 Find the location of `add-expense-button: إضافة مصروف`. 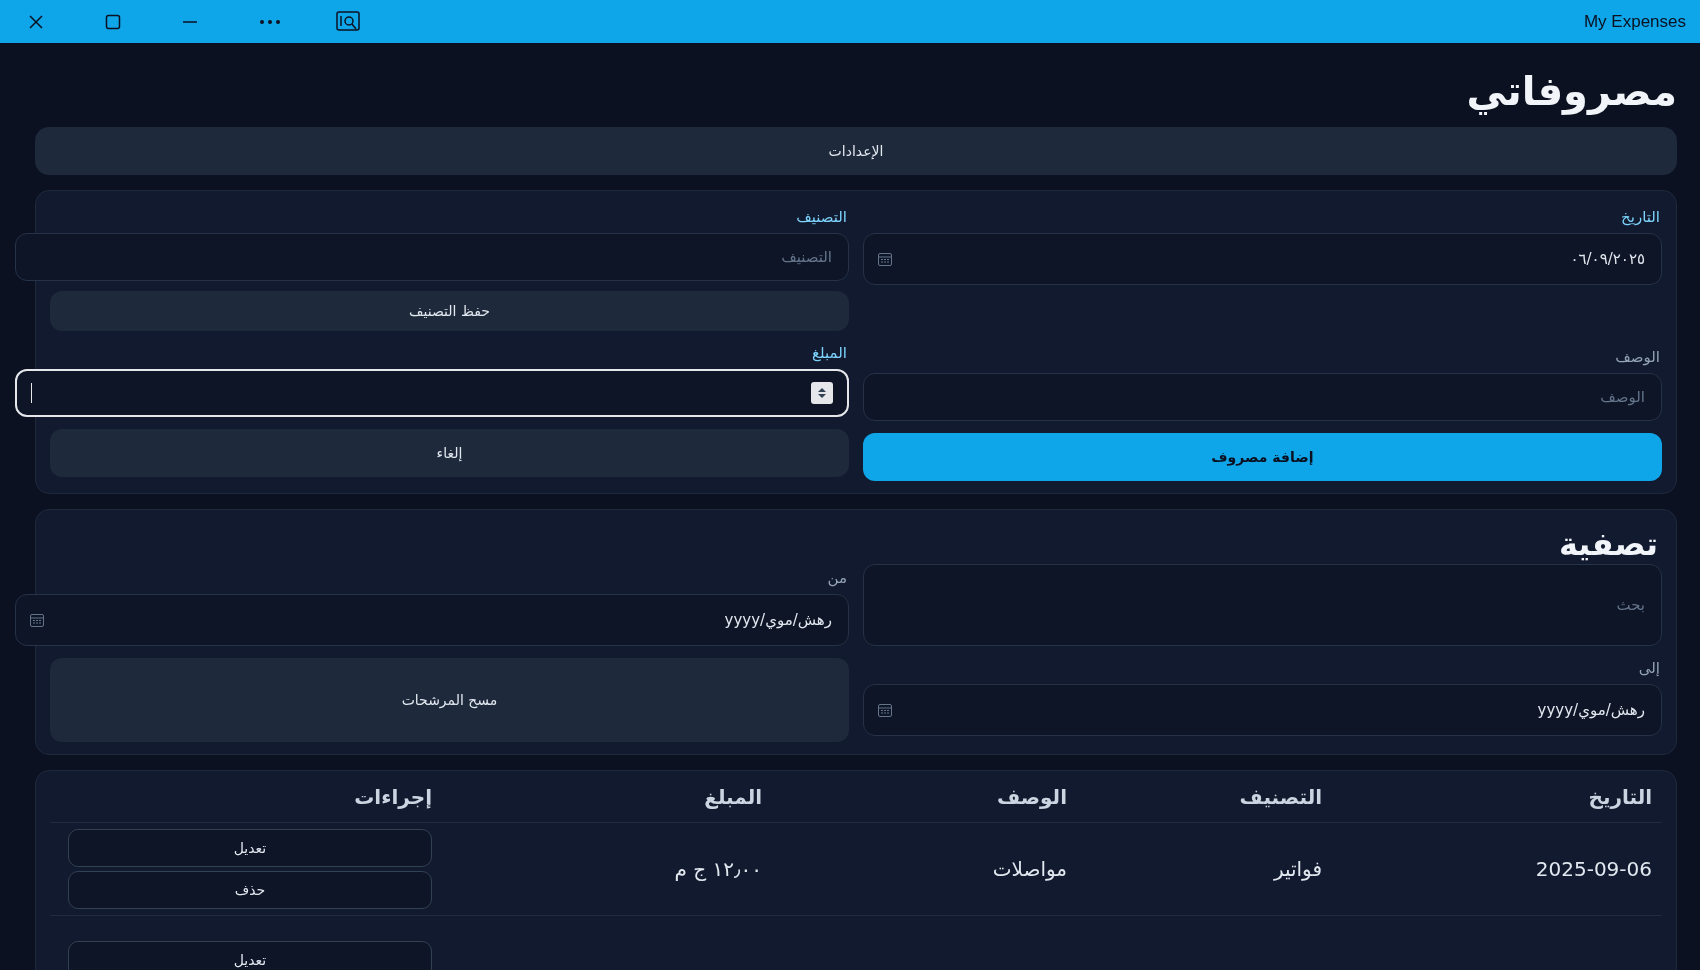

add-expense-button: إضافة مصروف is located at coordinates (1262, 457).